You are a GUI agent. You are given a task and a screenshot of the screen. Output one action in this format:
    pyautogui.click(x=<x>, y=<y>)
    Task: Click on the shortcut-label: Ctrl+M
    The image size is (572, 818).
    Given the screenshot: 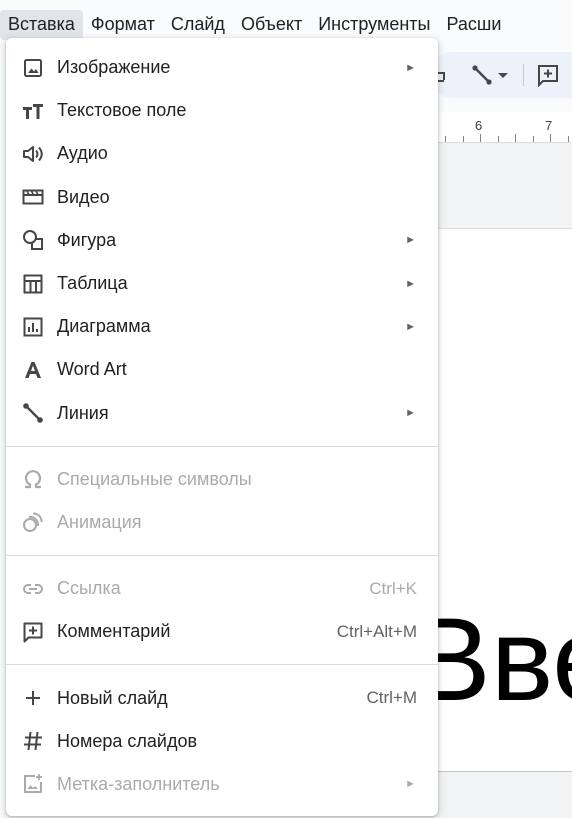 What is the action you would take?
    pyautogui.click(x=391, y=698)
    